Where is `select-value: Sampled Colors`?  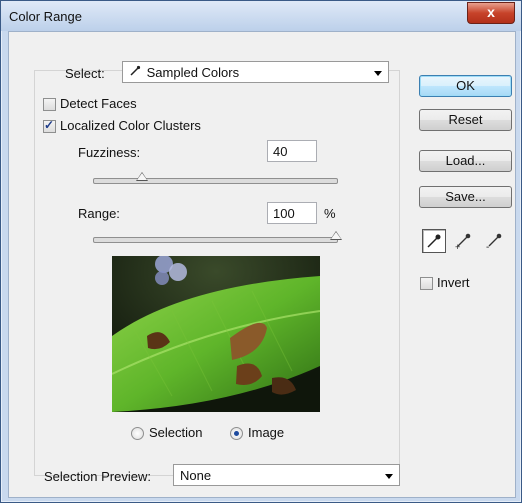
select-value: Sampled Colors is located at coordinates (193, 72).